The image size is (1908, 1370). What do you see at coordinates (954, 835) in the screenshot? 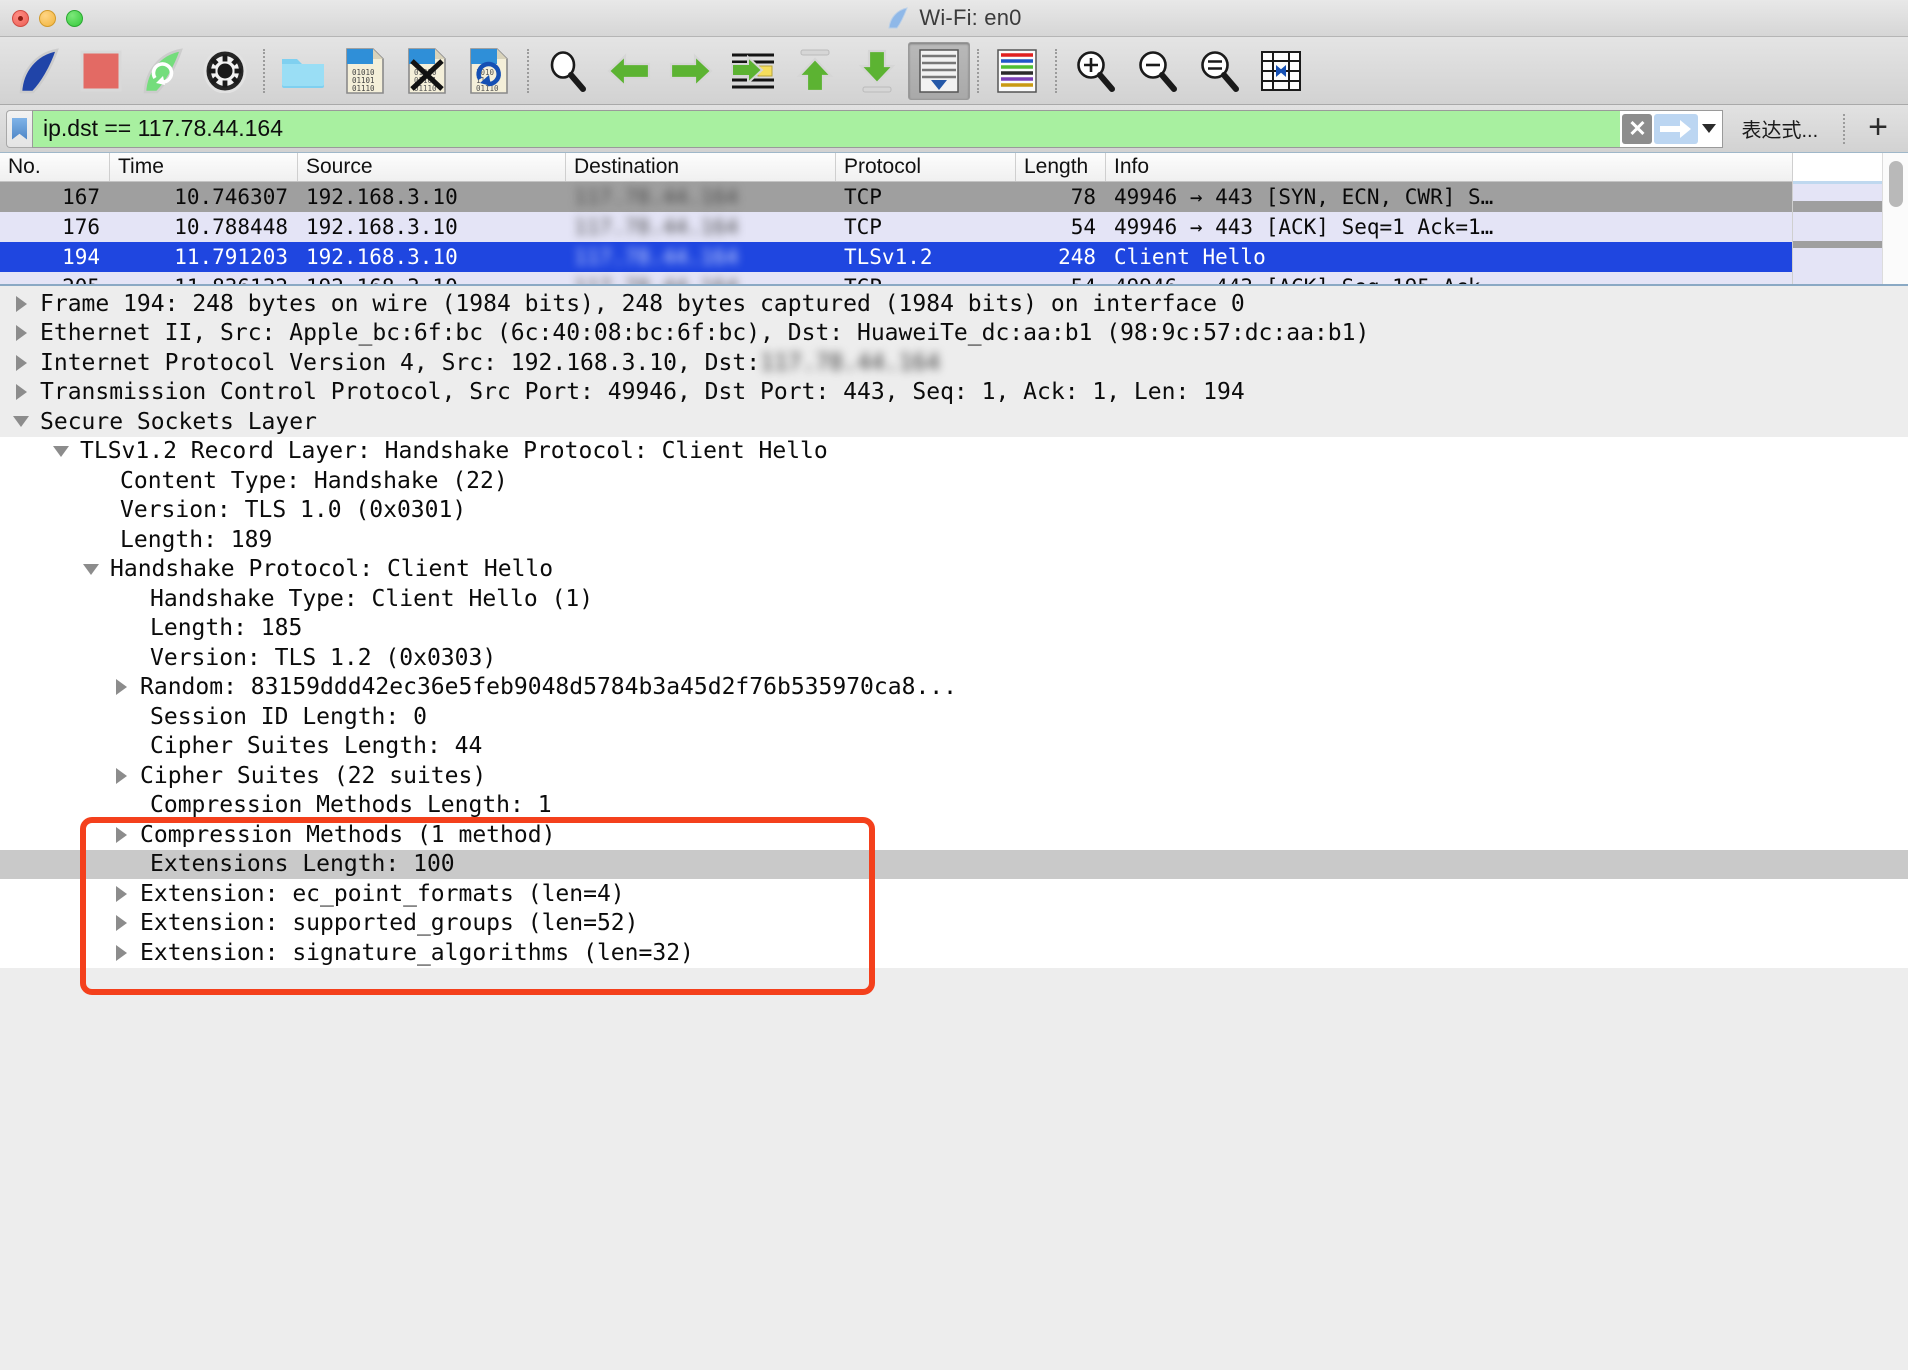
I see `detail-row: Compression Methods (1 method)` at bounding box center [954, 835].